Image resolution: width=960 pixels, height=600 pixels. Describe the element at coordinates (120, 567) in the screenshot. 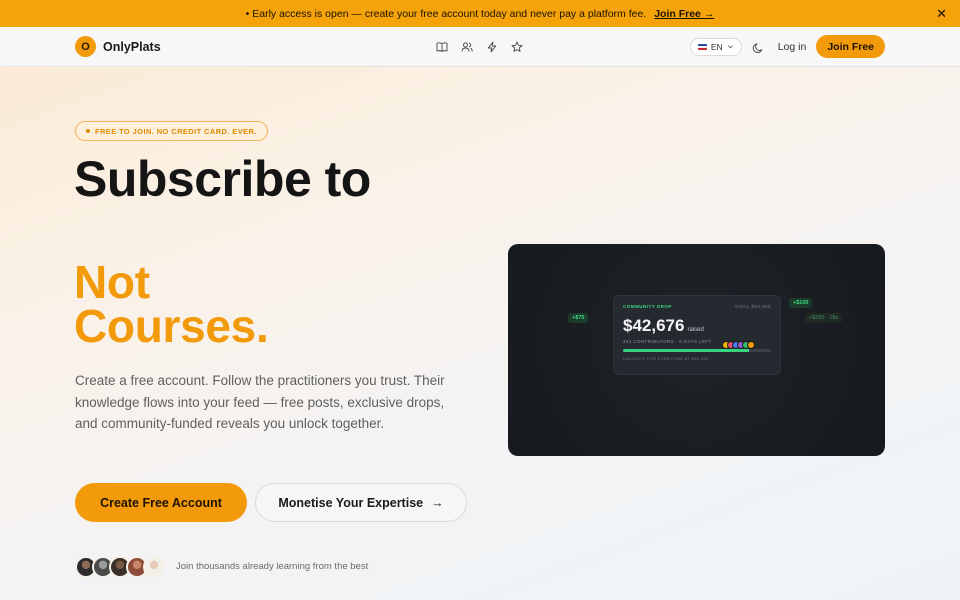

I see `avatar-stack` at that location.